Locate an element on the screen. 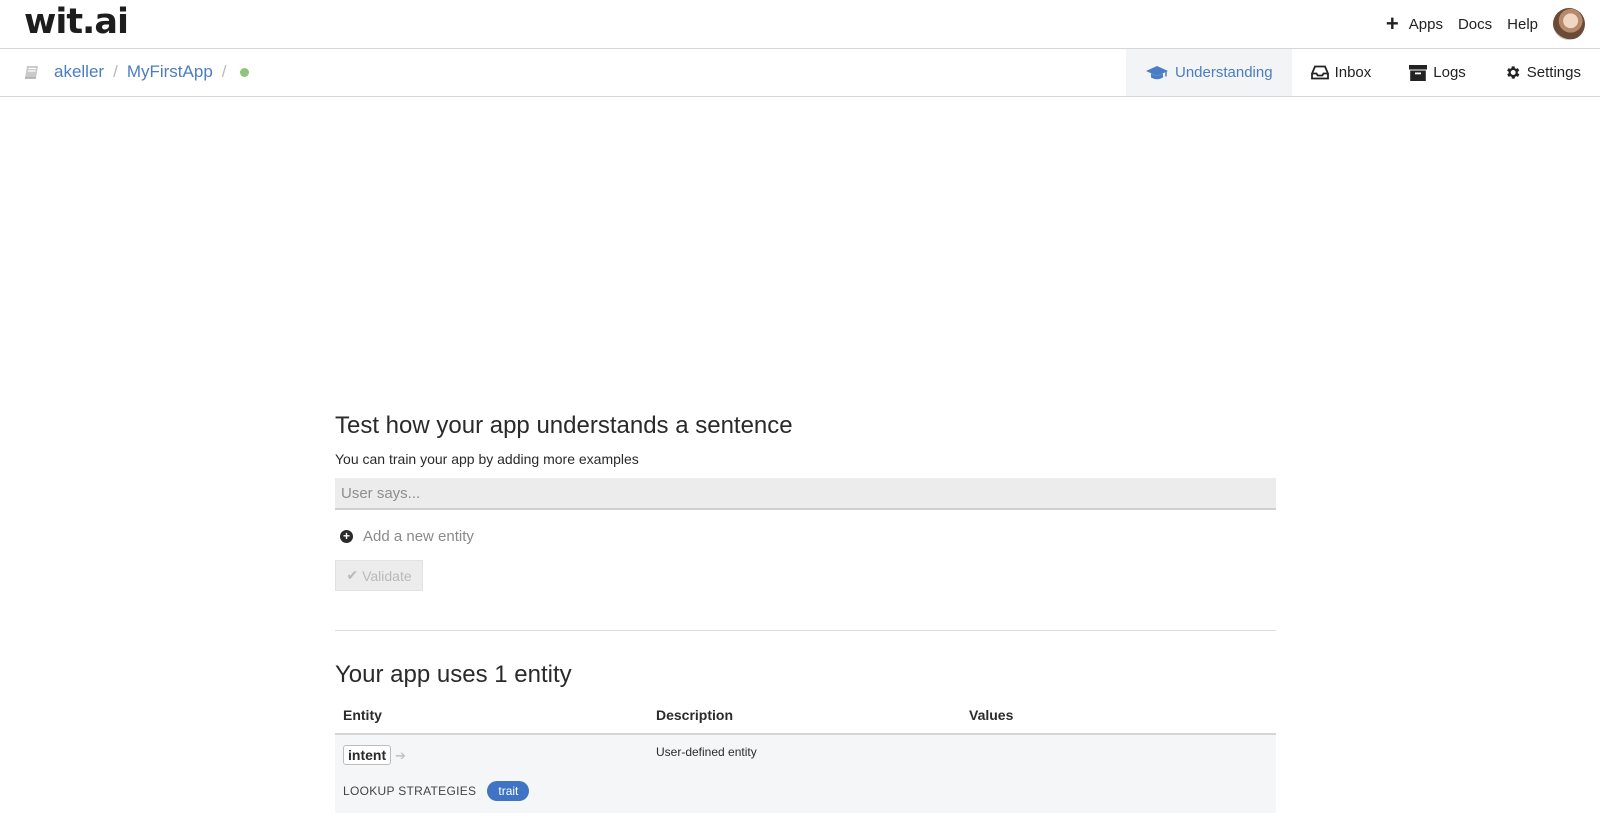 This screenshot has height=838, width=1600. tab-inbox: Inbox is located at coordinates (1341, 72).